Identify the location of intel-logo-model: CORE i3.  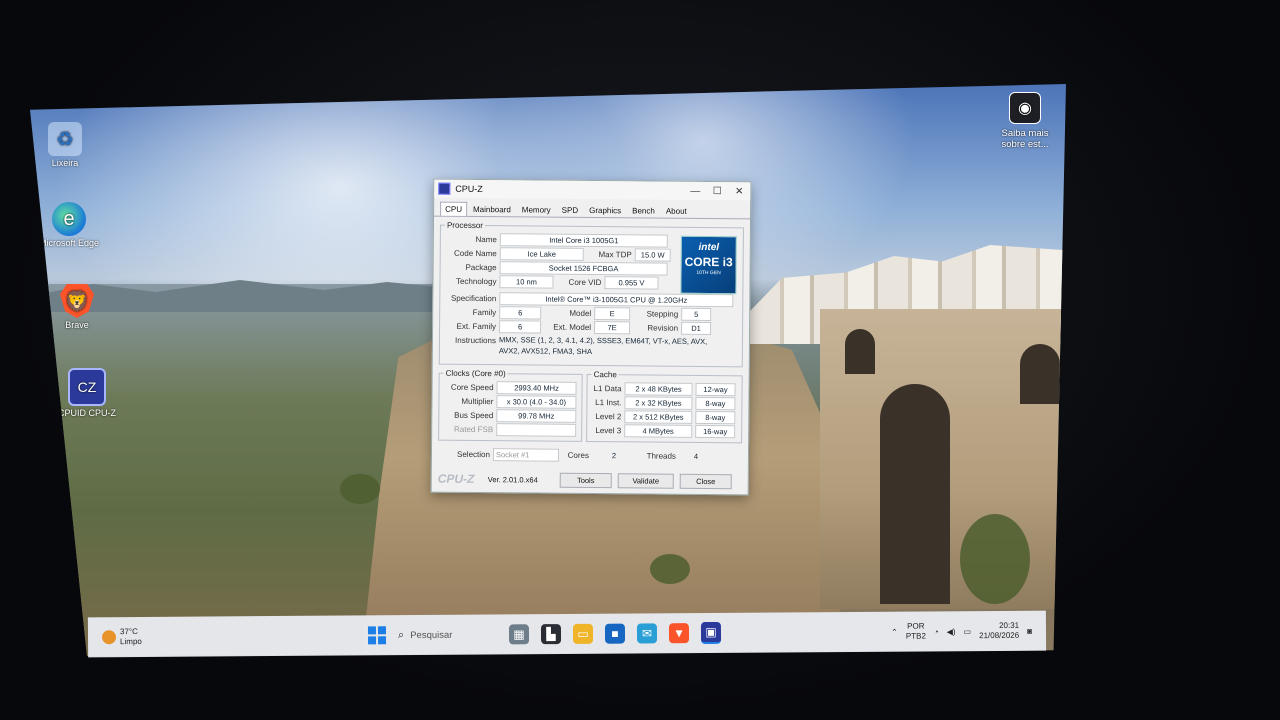
(708, 262).